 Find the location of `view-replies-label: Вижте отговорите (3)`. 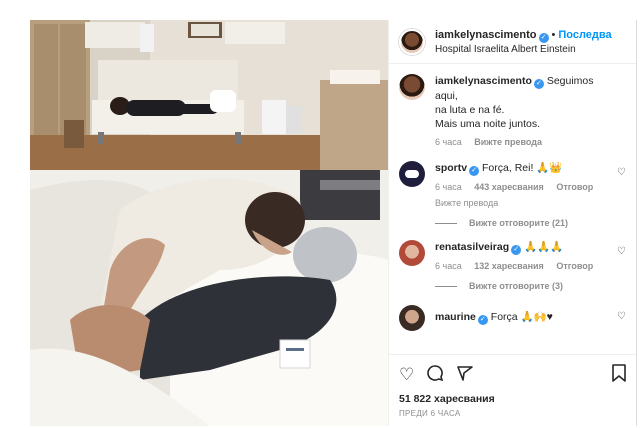

view-replies-label: Вижте отговорите (3) is located at coordinates (516, 286).